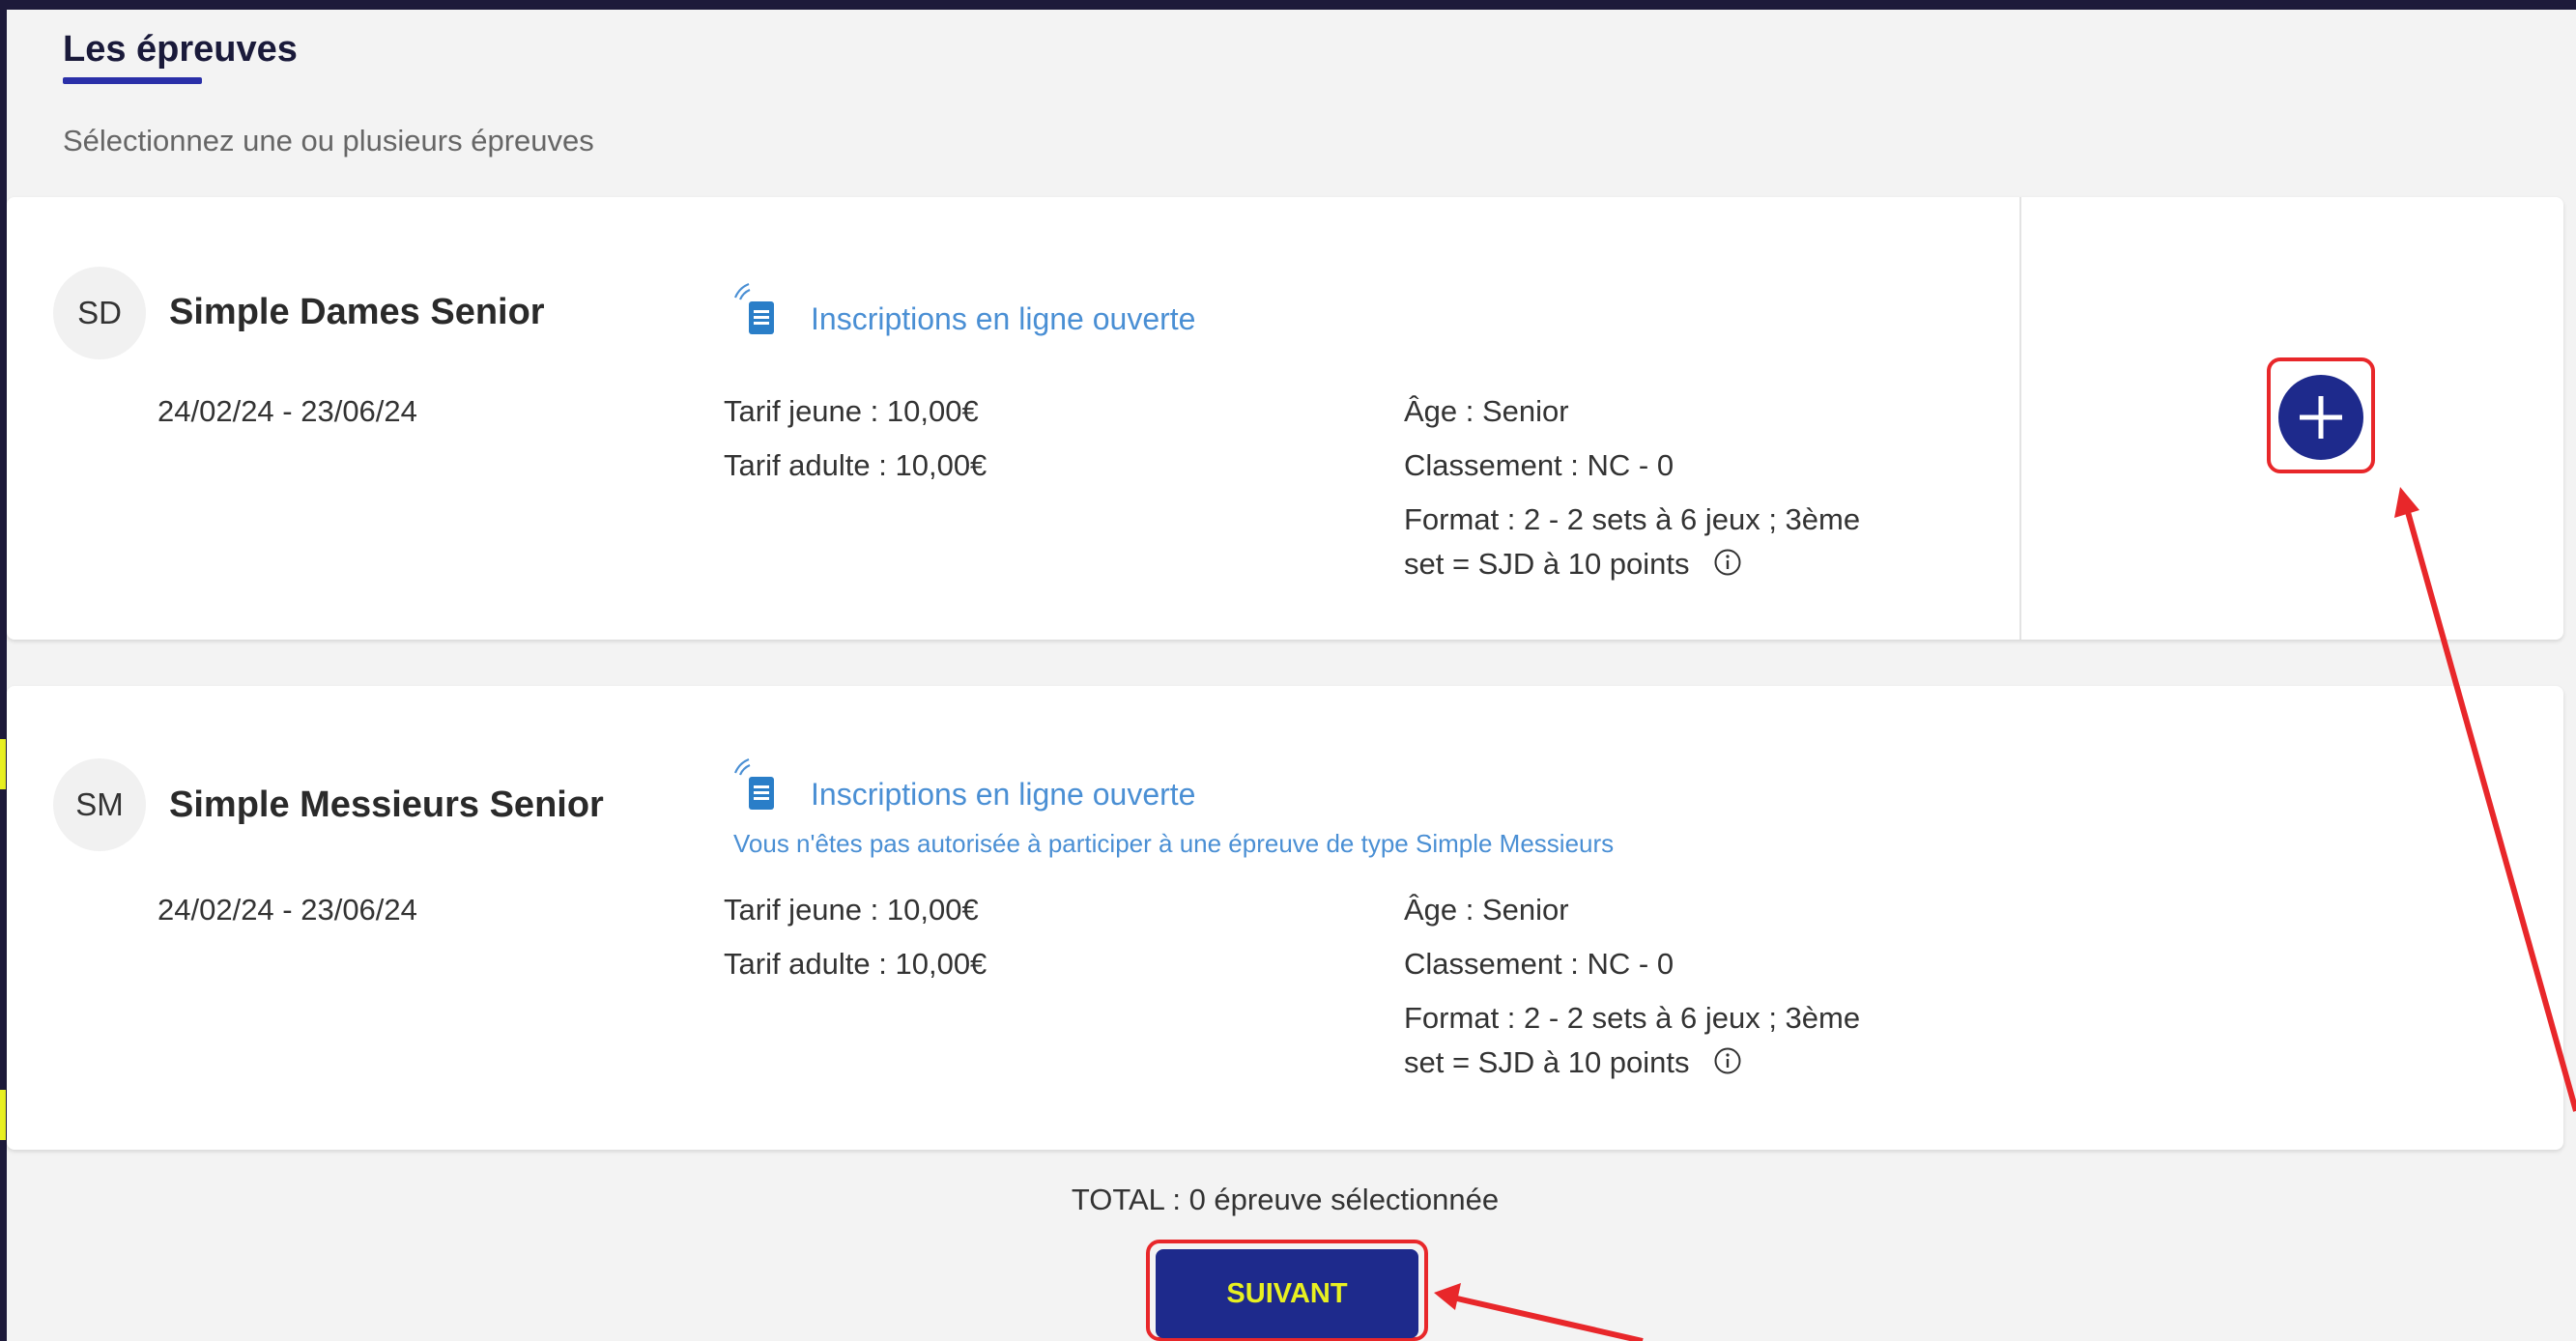 Image resolution: width=2576 pixels, height=1341 pixels. What do you see at coordinates (2491, 812) in the screenshot?
I see `arrow-to-add-button` at bounding box center [2491, 812].